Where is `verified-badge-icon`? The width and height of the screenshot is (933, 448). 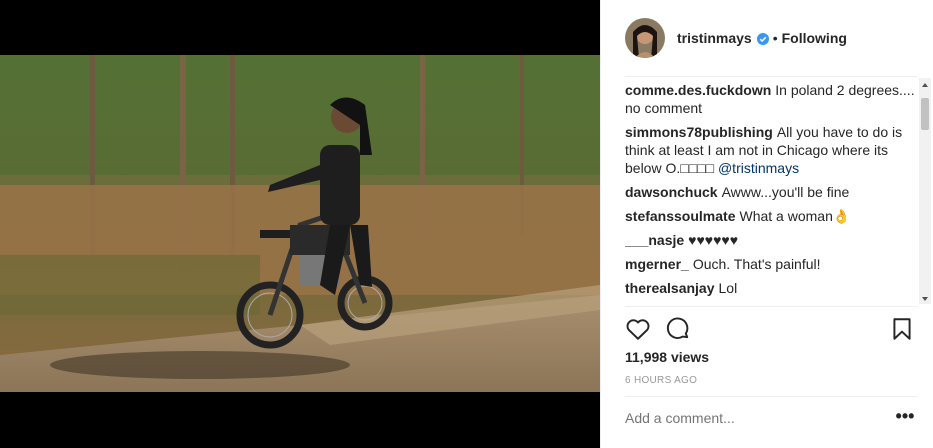 verified-badge-icon is located at coordinates (762, 38).